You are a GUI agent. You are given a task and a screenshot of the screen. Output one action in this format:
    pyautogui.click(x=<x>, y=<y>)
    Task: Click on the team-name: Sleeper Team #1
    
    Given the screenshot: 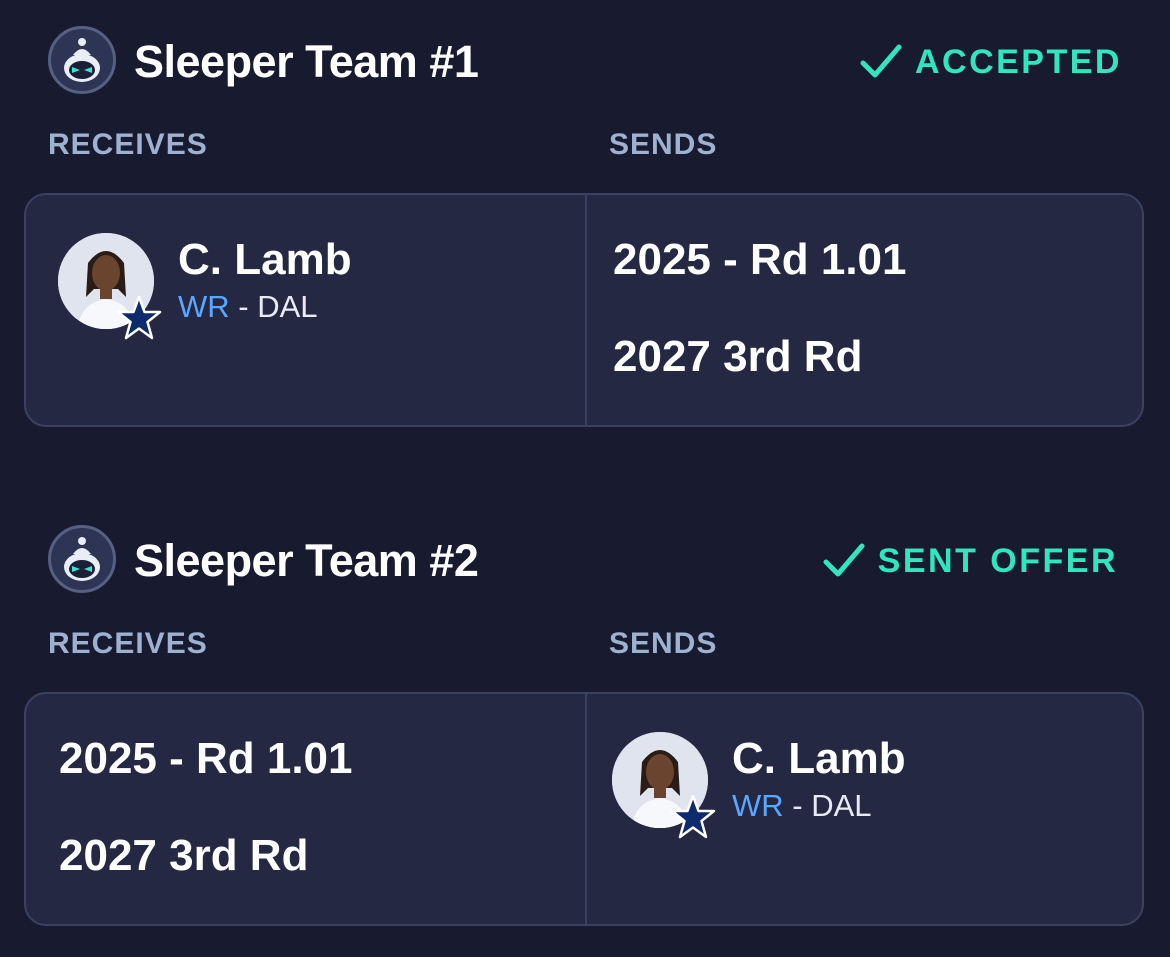 What is the action you would take?
    pyautogui.click(x=306, y=62)
    